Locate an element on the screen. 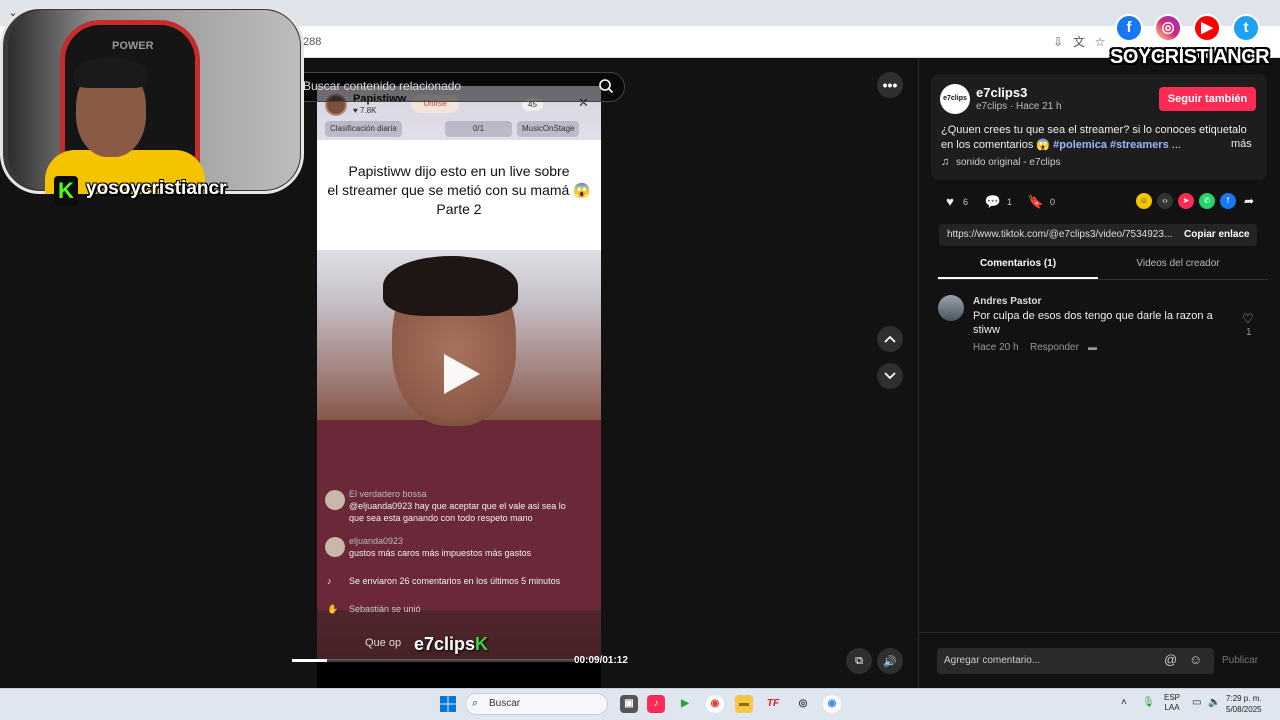 Image resolution: width=1280 pixels, height=720 pixels. comment-icon: 💬 is located at coordinates (993, 202).